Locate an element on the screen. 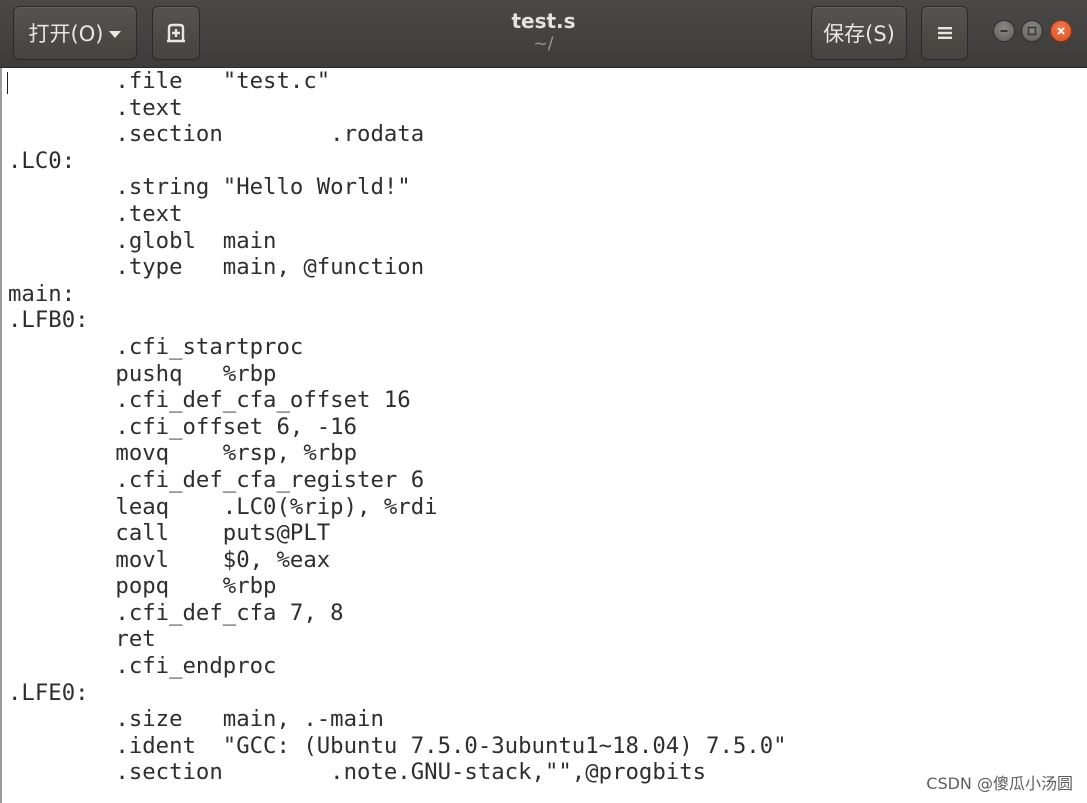  open-button-label: 打开(O) is located at coordinates (66, 34).